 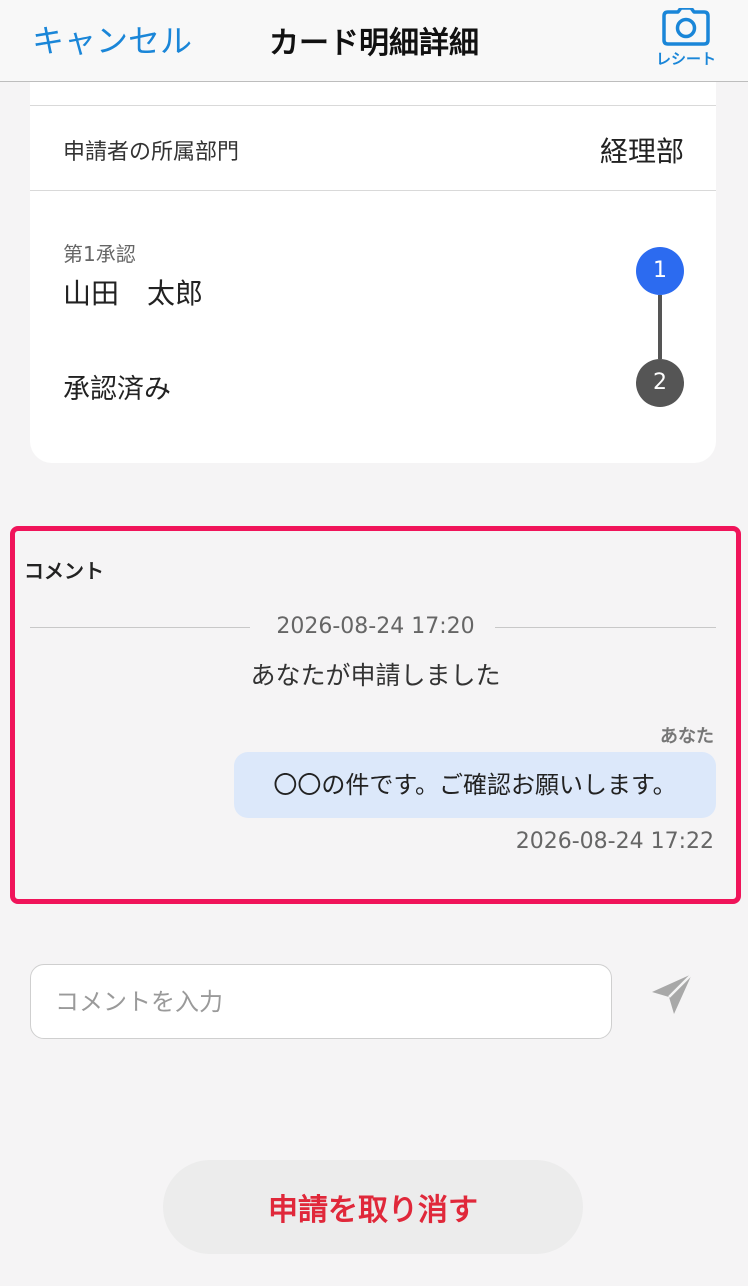 What do you see at coordinates (117, 389) in the screenshot?
I see `approval-status: 承認済み` at bounding box center [117, 389].